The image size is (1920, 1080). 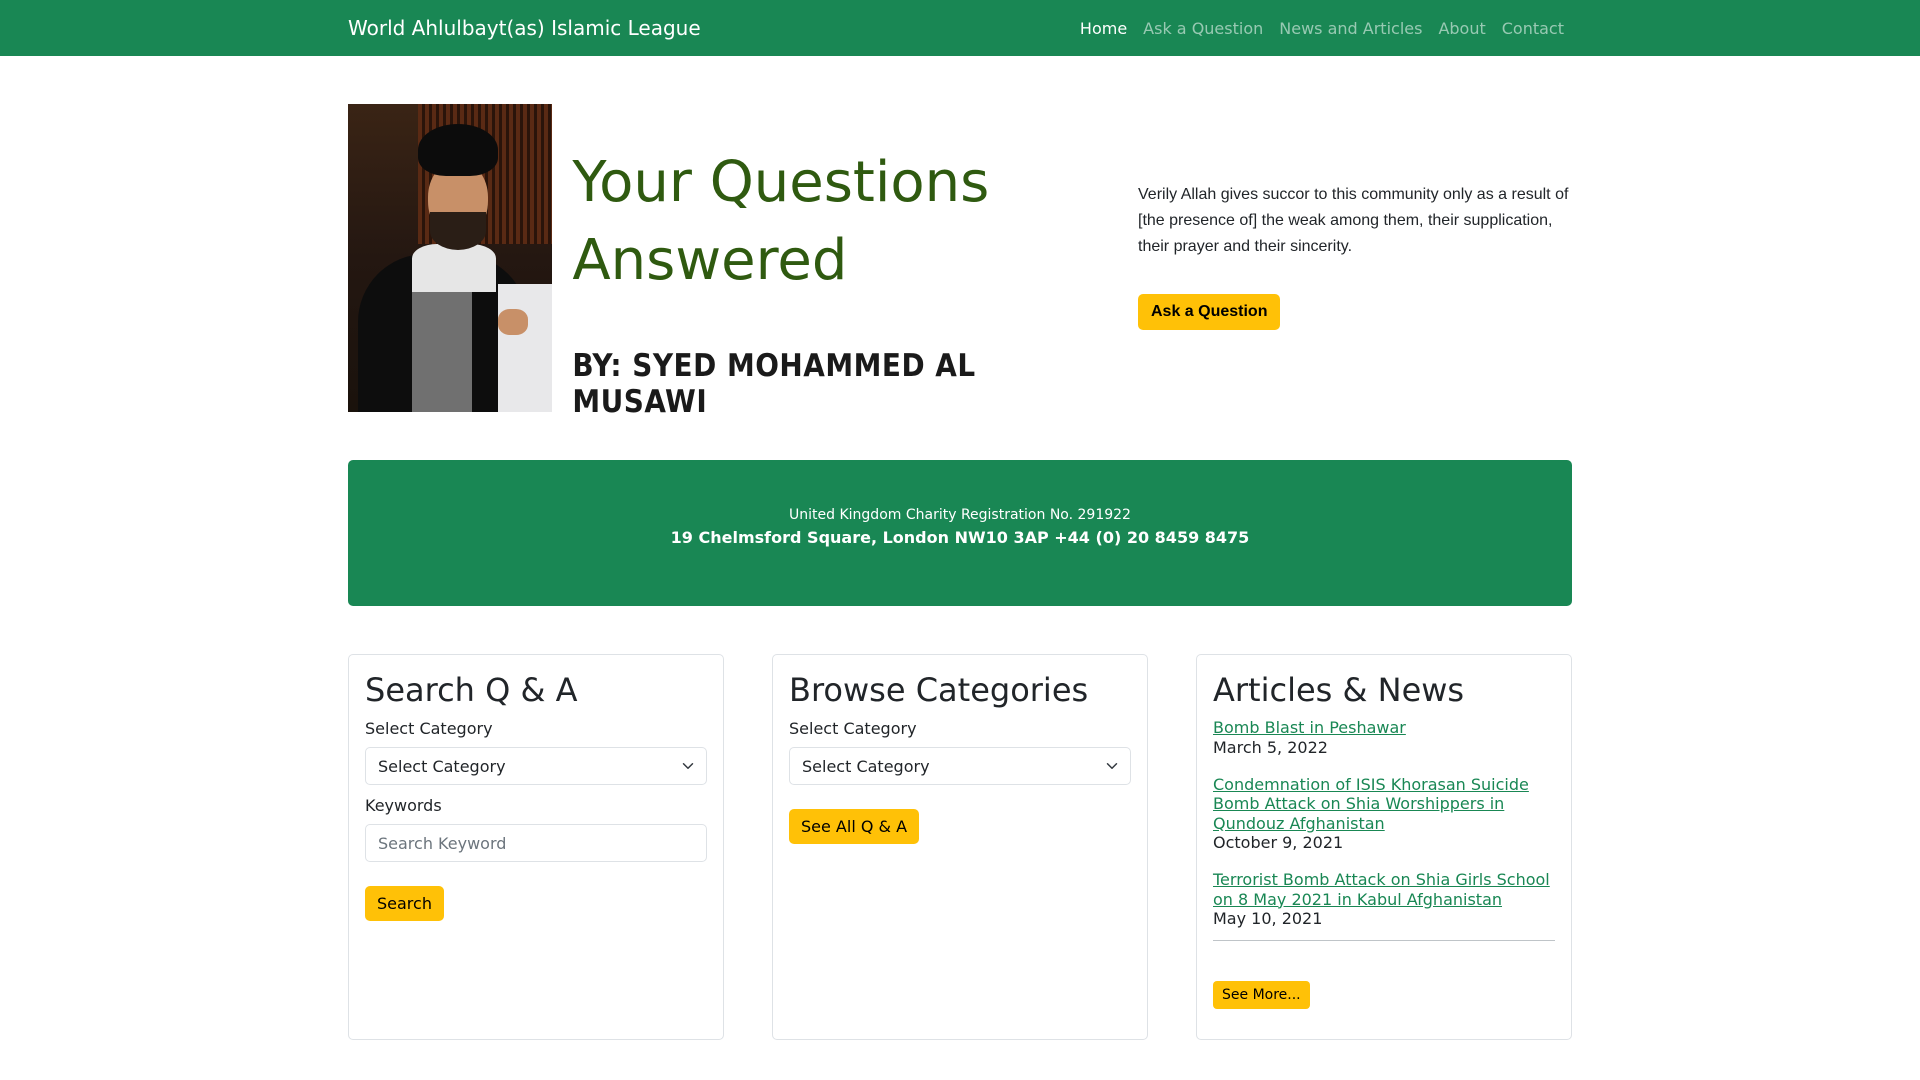 I want to click on browse-card-title: Browse Categories, so click(x=939, y=690).